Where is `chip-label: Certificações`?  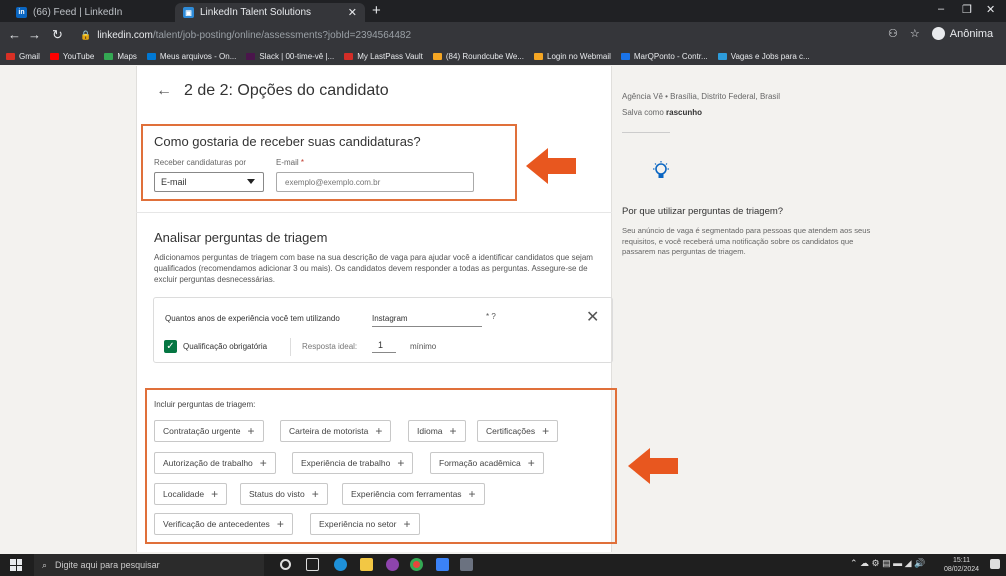
chip-label: Certificações is located at coordinates (511, 431).